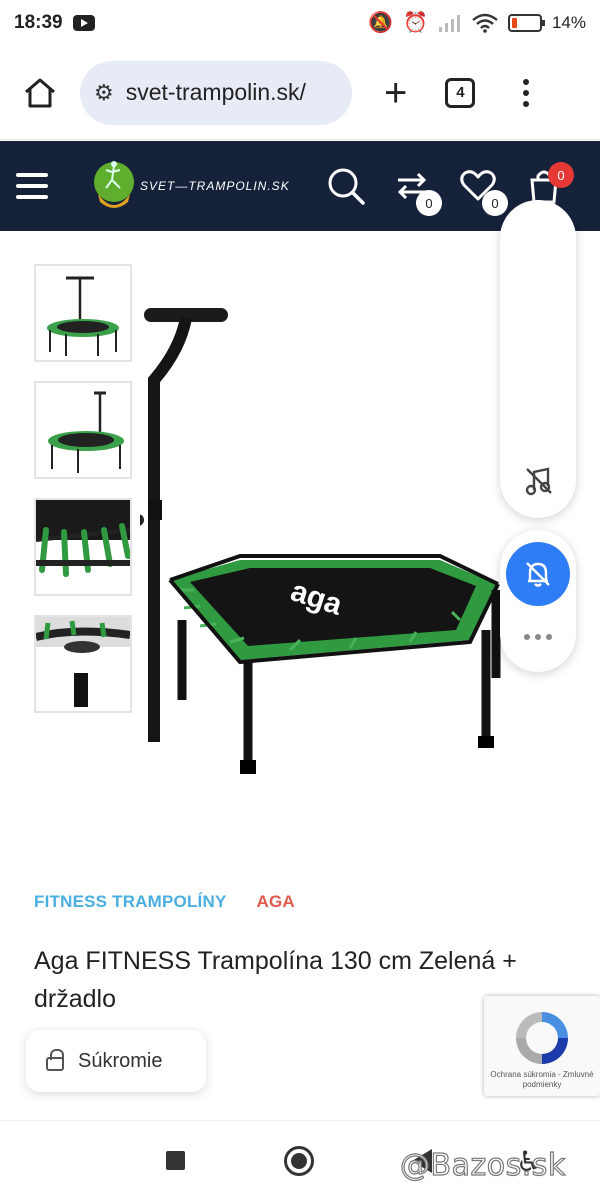 The image size is (600, 1200). I want to click on bell-off-icon, so click(538, 574).